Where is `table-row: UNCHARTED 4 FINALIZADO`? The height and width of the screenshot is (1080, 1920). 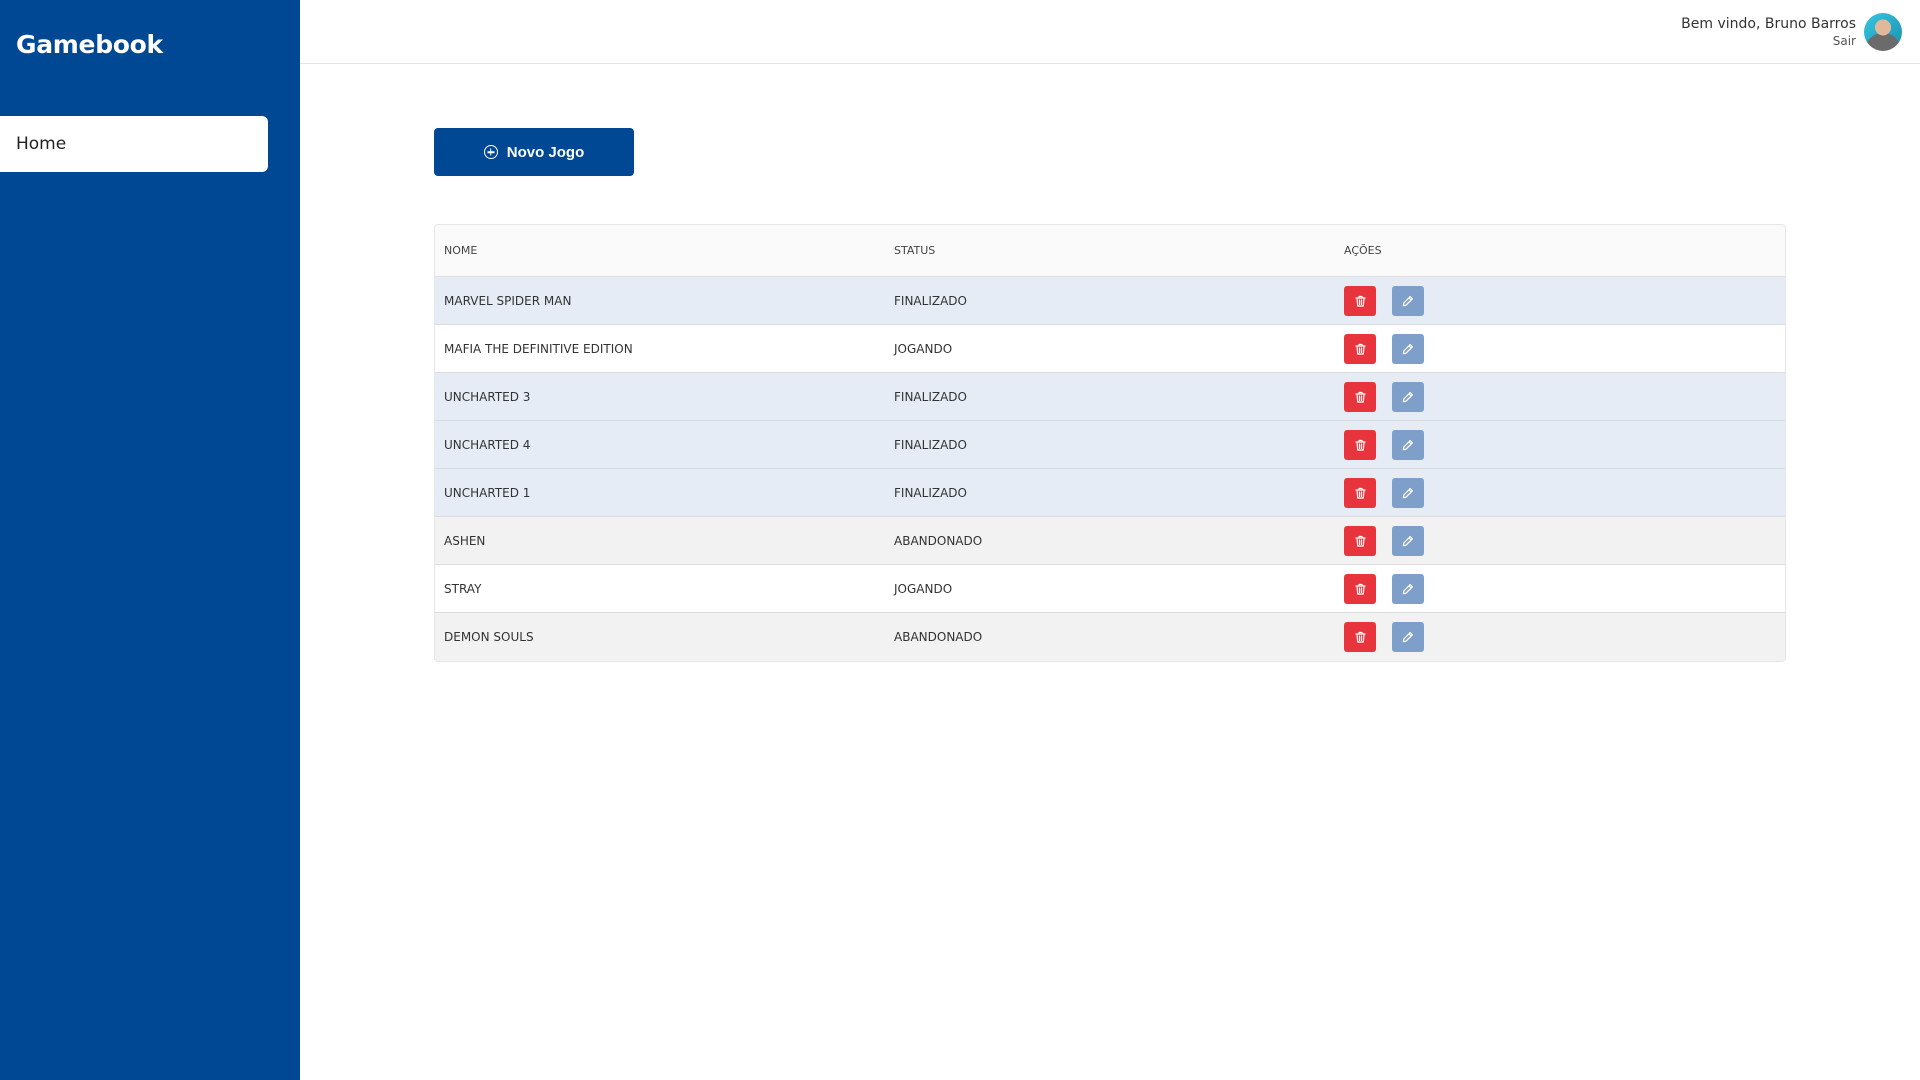 table-row: UNCHARTED 4 FINALIZADO is located at coordinates (1110, 445).